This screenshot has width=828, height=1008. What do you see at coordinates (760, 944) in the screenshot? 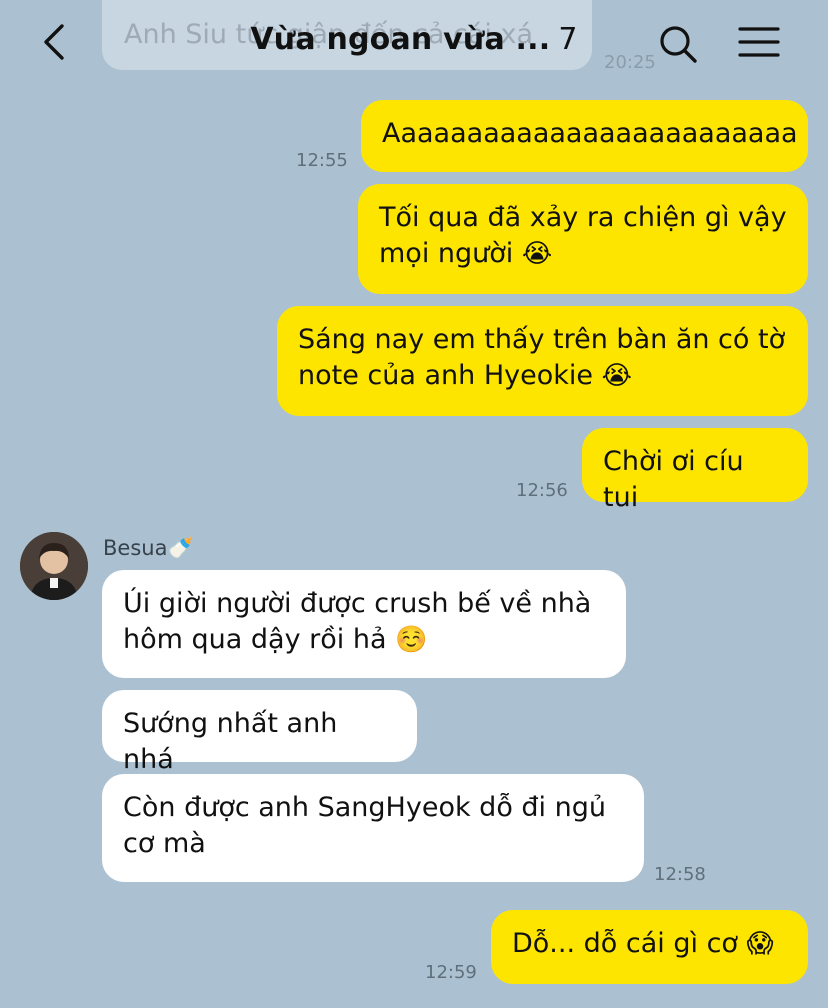
I see `screaming-face-emoji: 😱` at bounding box center [760, 944].